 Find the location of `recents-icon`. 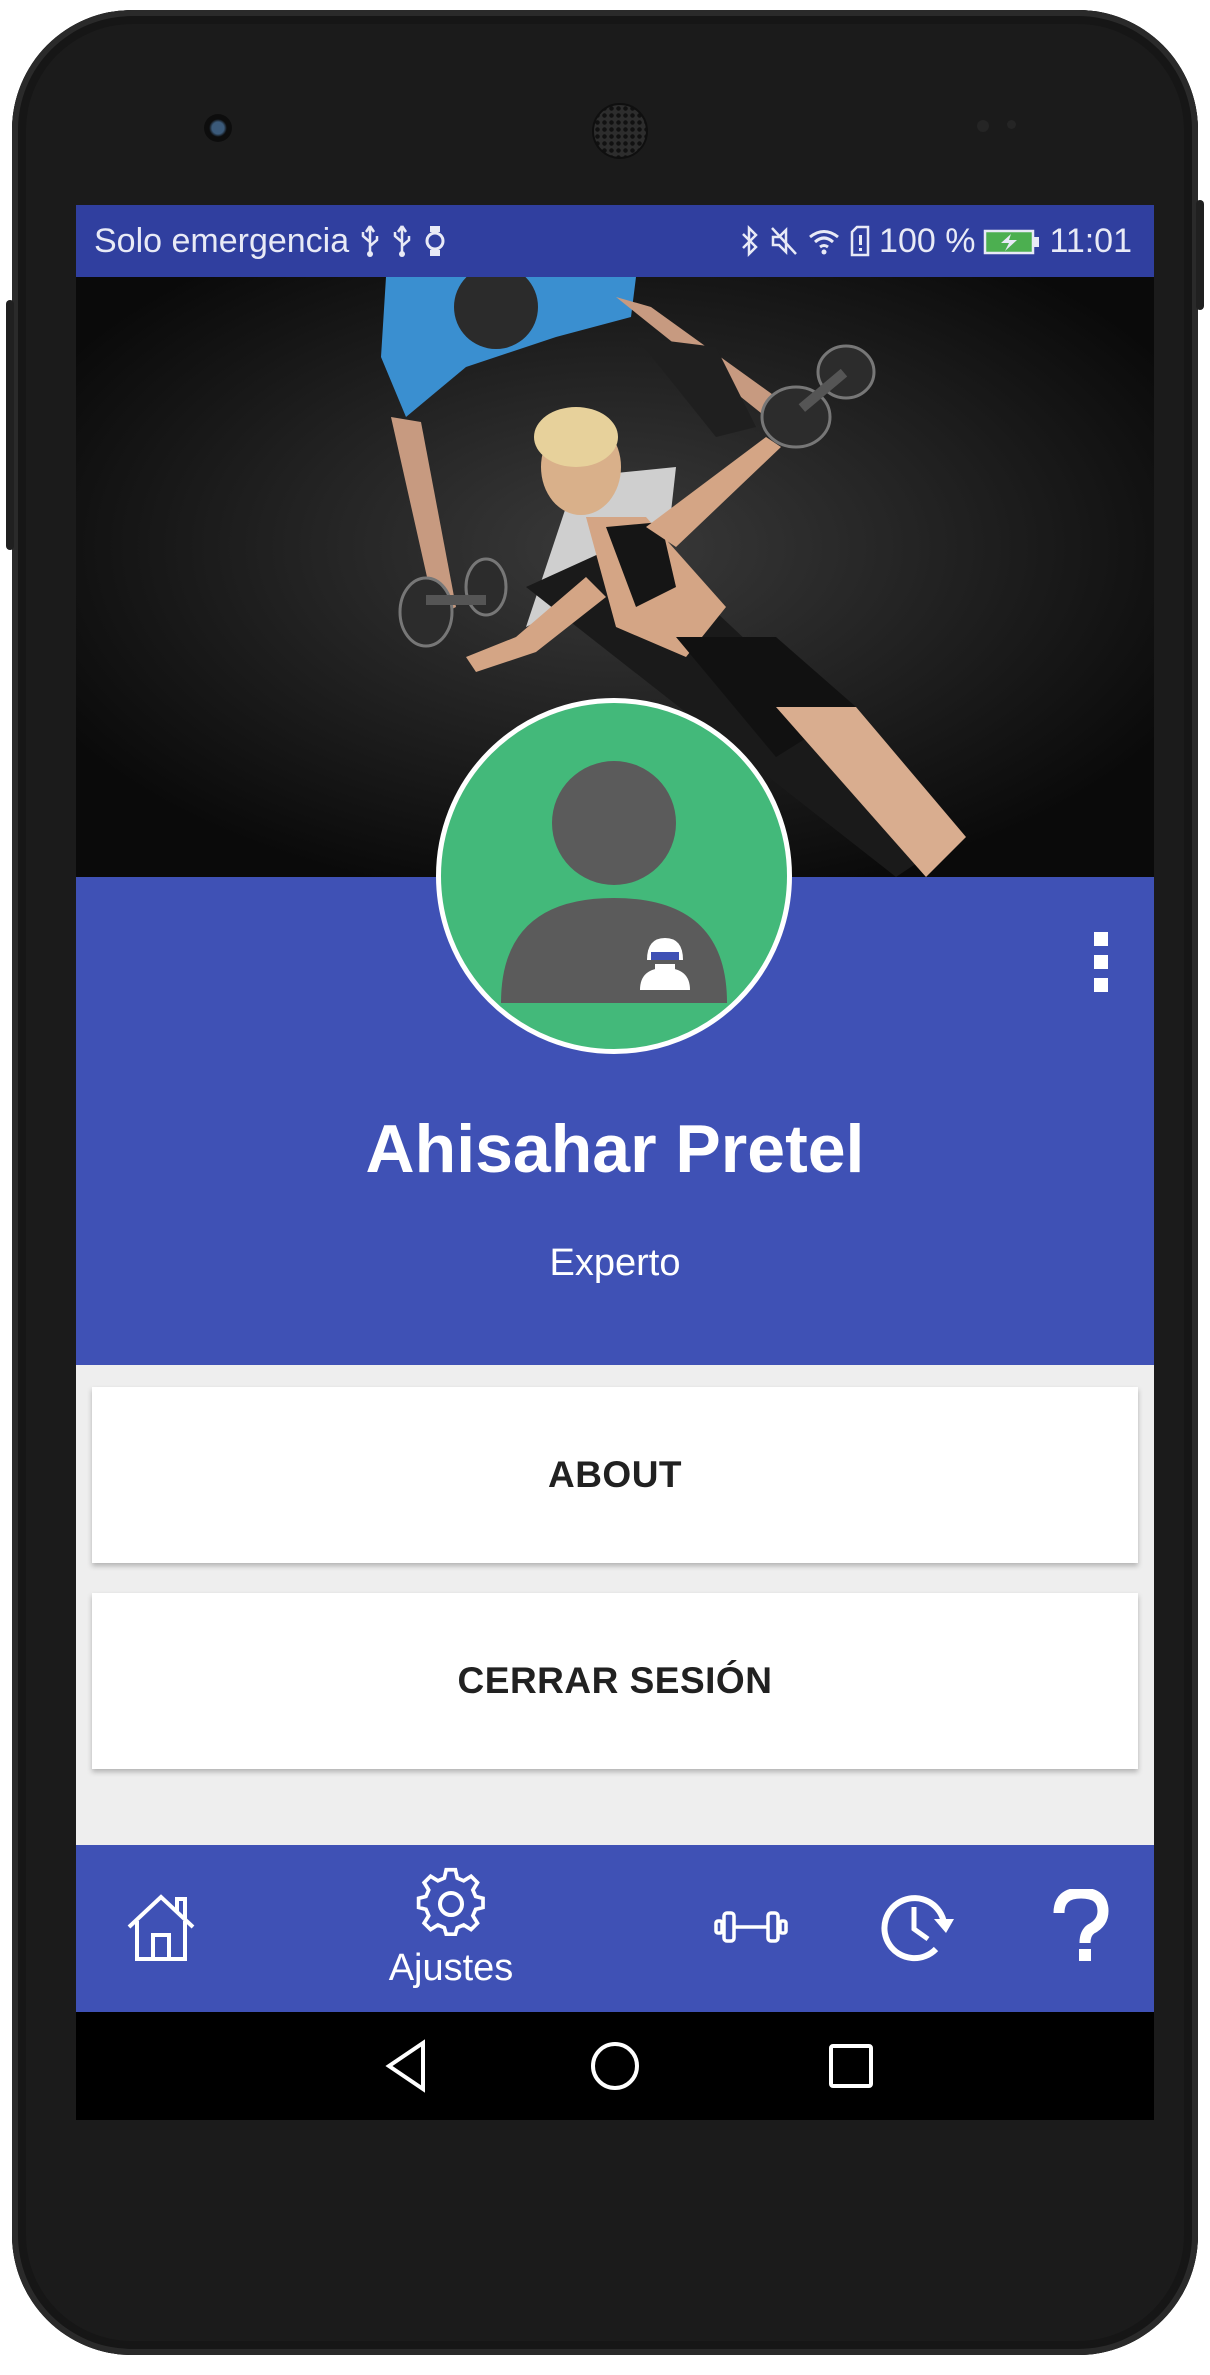

recents-icon is located at coordinates (851, 2066).